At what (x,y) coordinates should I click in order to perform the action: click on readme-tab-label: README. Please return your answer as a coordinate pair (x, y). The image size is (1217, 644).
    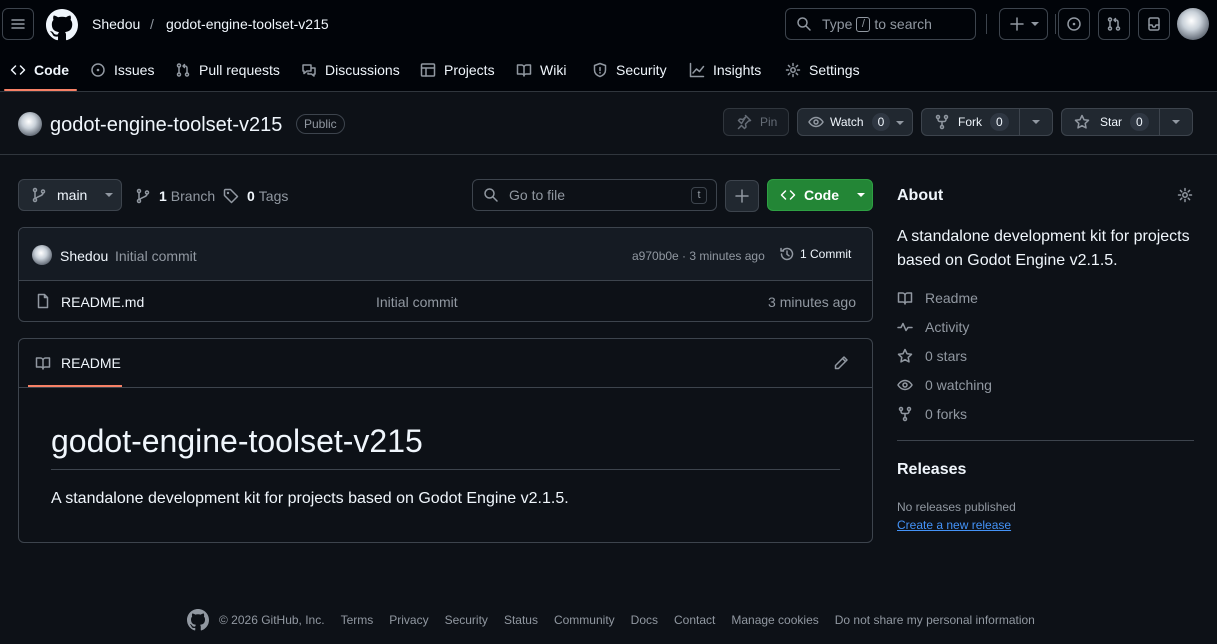
    Looking at the image, I should click on (91, 363).